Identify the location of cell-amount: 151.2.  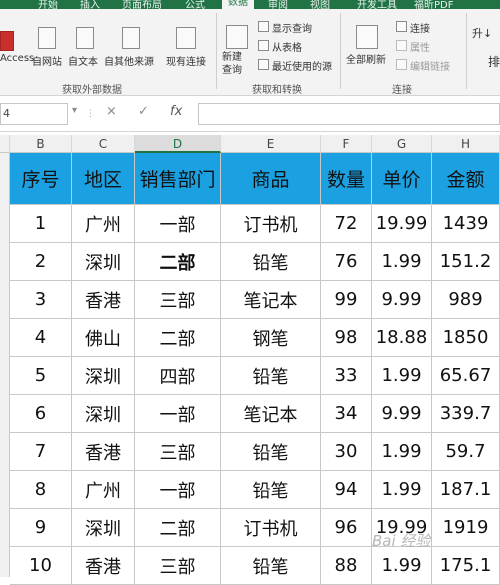
(466, 262).